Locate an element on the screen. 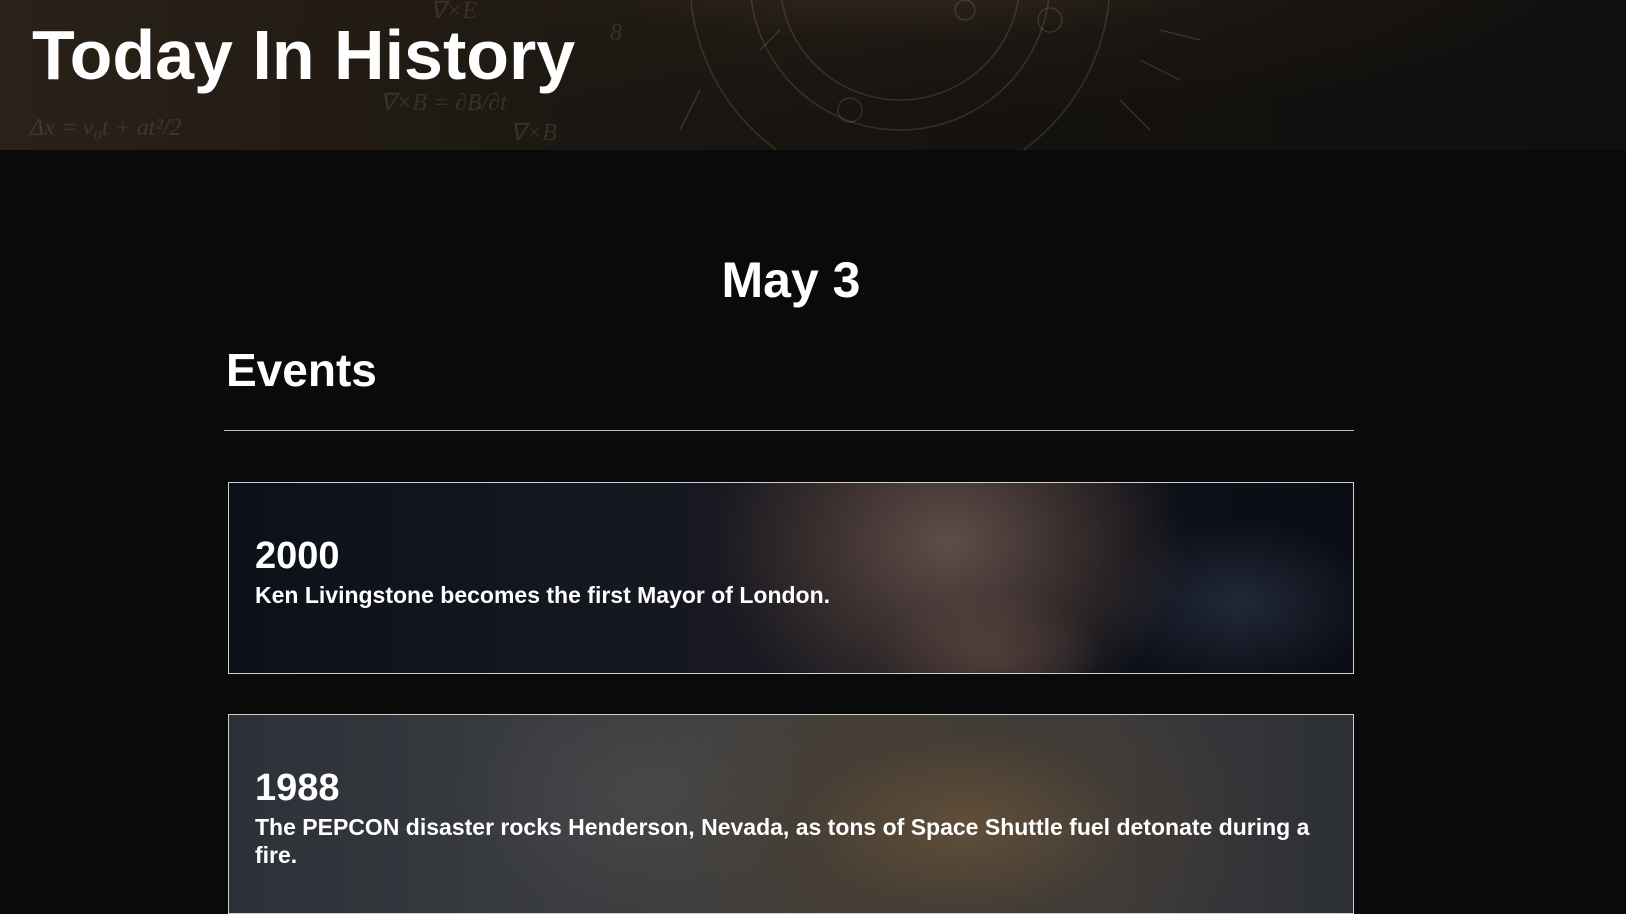  date-heading: May 3 is located at coordinates (791, 280).